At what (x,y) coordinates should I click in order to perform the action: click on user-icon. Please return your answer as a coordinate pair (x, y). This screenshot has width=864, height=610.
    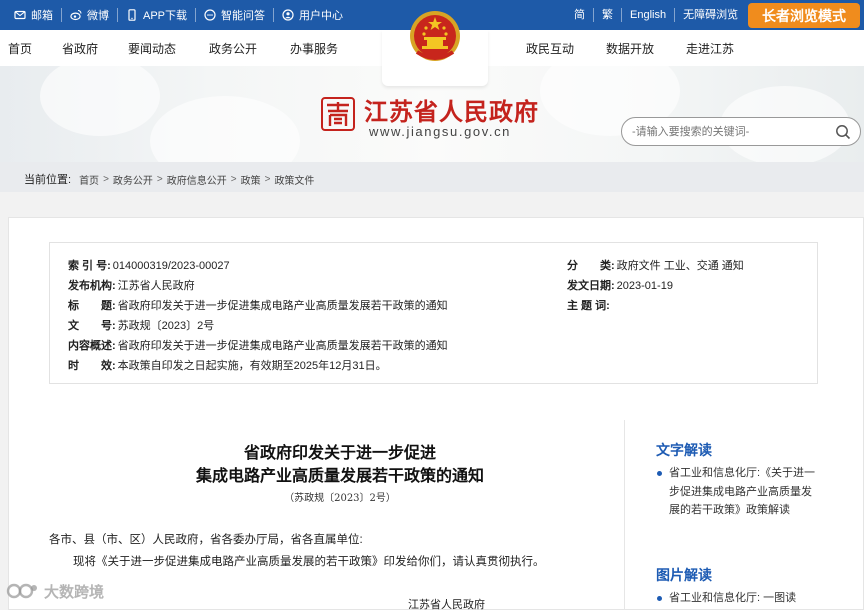
    Looking at the image, I should click on (288, 15).